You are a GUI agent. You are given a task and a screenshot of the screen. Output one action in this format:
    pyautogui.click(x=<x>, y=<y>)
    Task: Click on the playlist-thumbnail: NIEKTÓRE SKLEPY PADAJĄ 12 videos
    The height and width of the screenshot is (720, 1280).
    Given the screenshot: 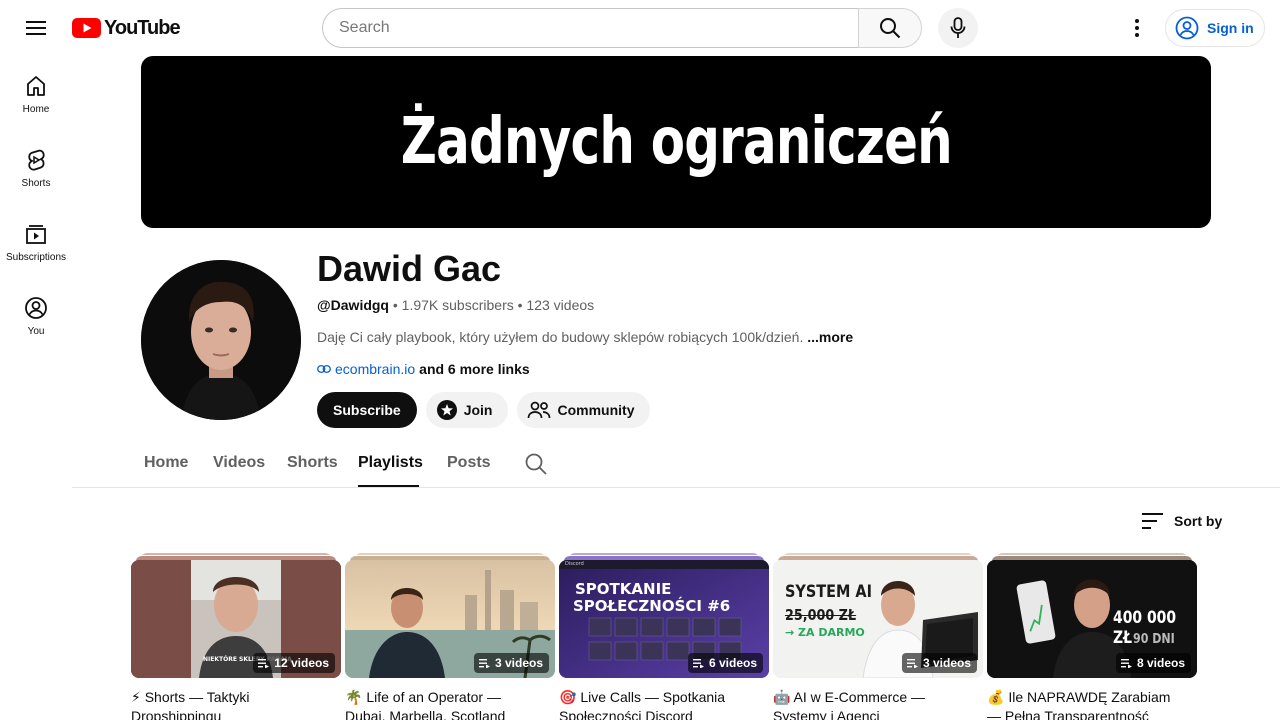 What is the action you would take?
    pyautogui.click(x=236, y=619)
    